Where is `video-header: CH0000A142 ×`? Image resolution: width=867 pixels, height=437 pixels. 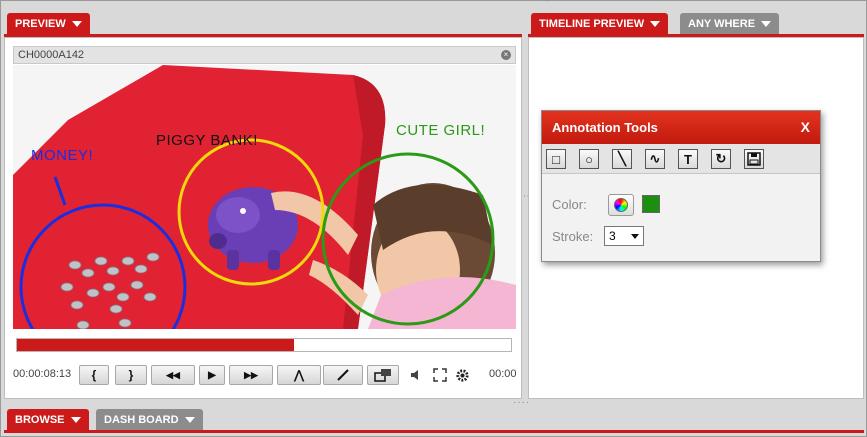
video-header: CH0000A142 × is located at coordinates (264, 55).